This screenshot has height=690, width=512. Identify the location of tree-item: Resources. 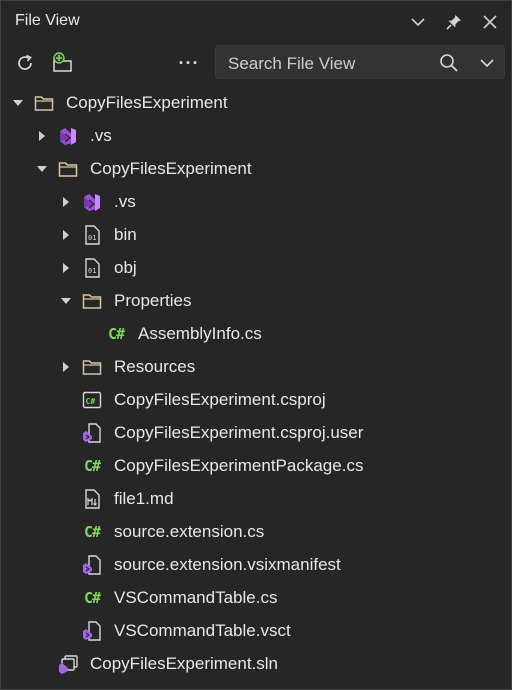
(256, 366).